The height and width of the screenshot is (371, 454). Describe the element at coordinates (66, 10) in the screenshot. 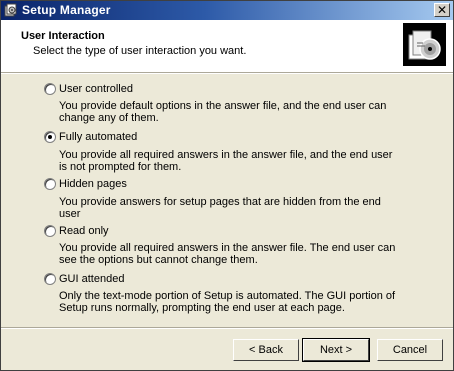

I see `window-title: Setup Manager` at that location.